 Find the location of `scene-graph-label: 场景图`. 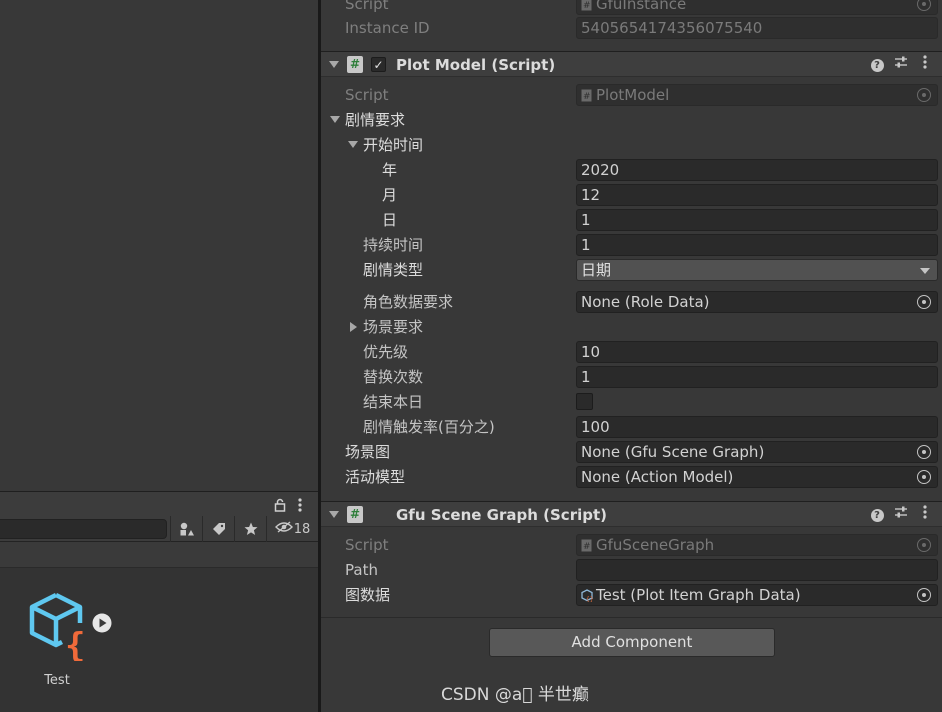

scene-graph-label: 场景图 is located at coordinates (368, 452).